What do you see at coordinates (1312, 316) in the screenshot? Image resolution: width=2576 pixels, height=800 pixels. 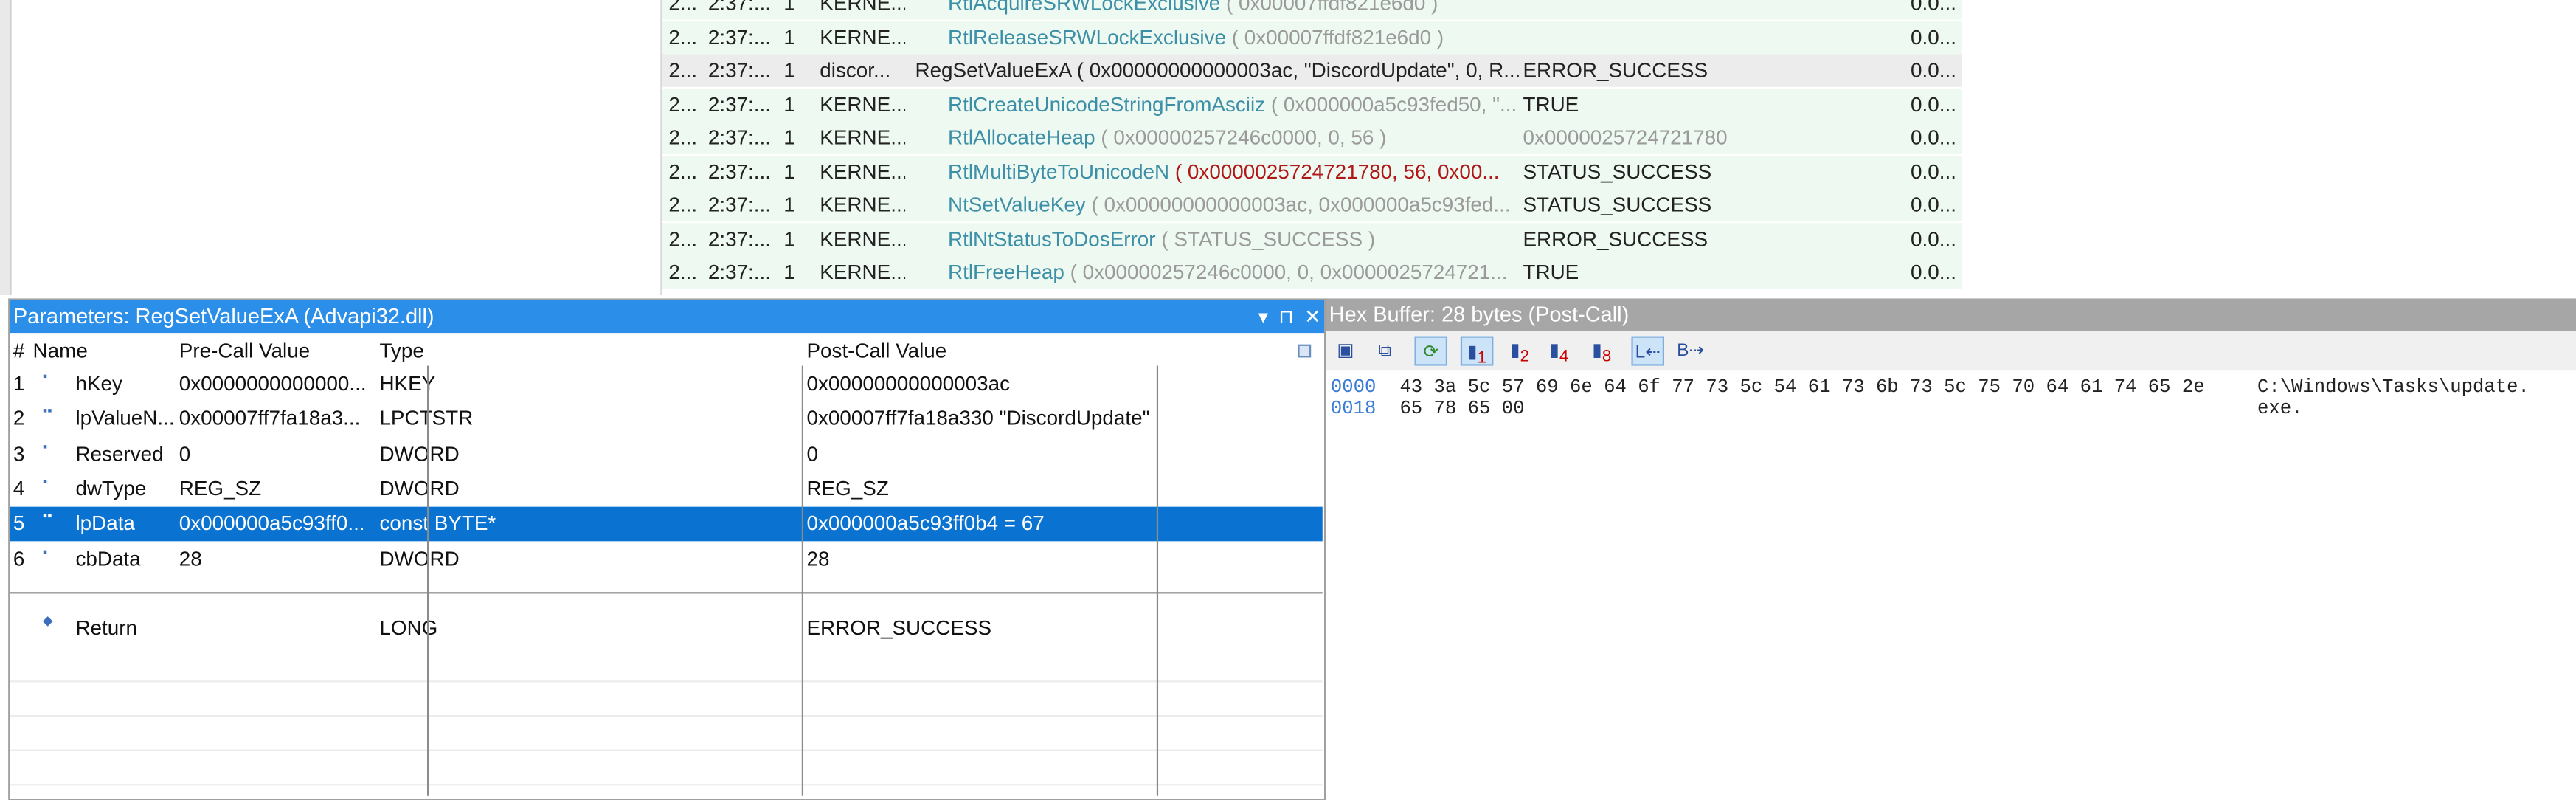 I see `close-icon: ✕` at bounding box center [1312, 316].